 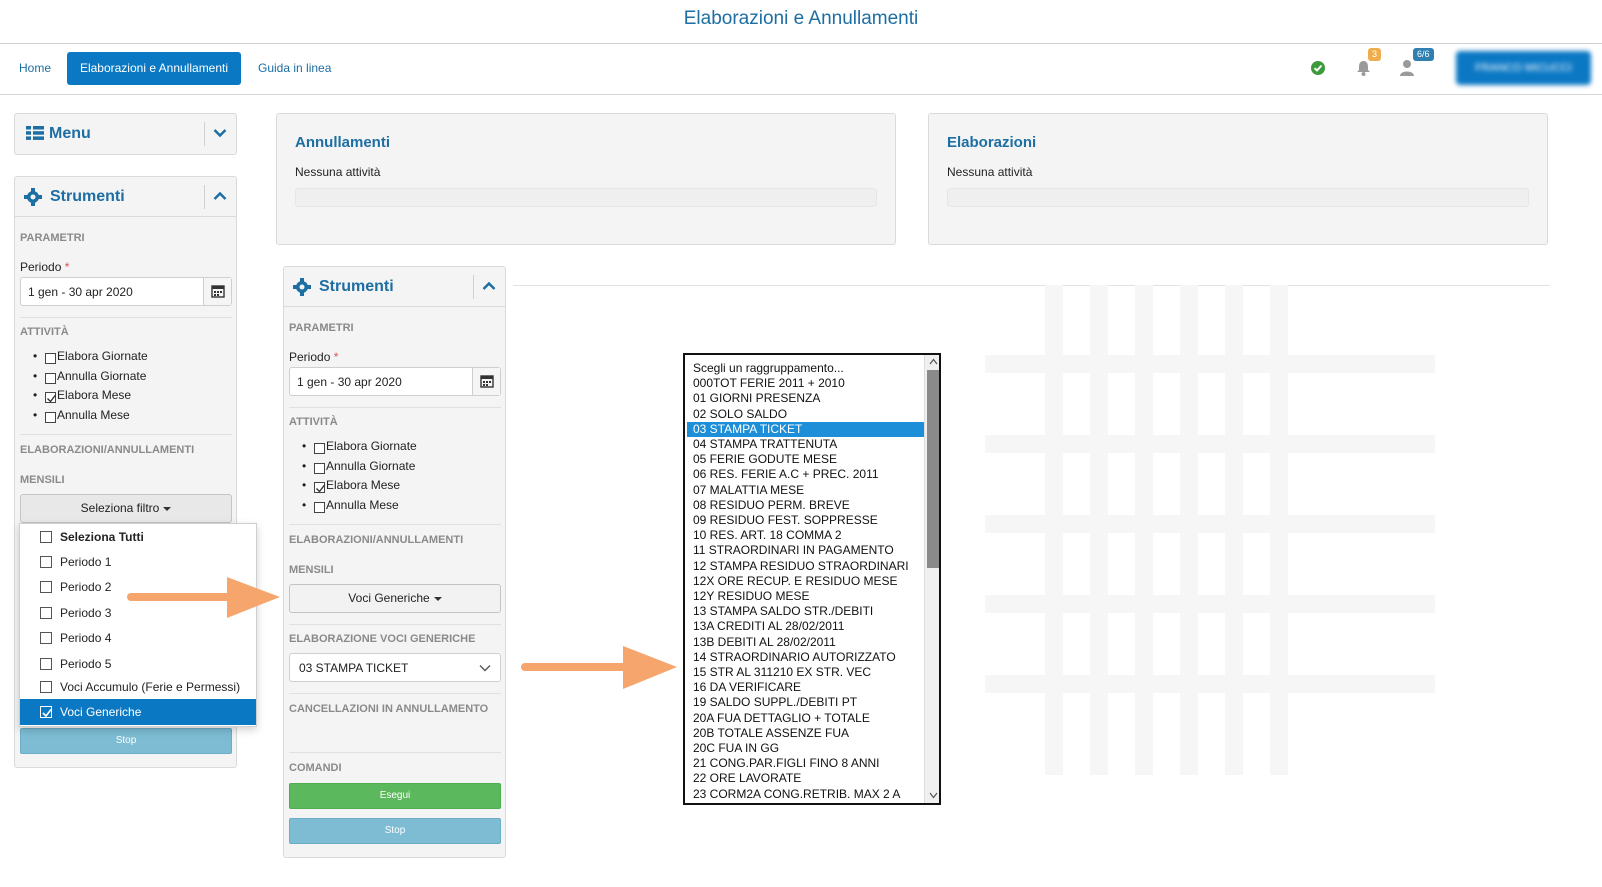 What do you see at coordinates (376, 540) in the screenshot?
I see `elab-heading: ELABORAZIONI/ANNULLAMENTI` at bounding box center [376, 540].